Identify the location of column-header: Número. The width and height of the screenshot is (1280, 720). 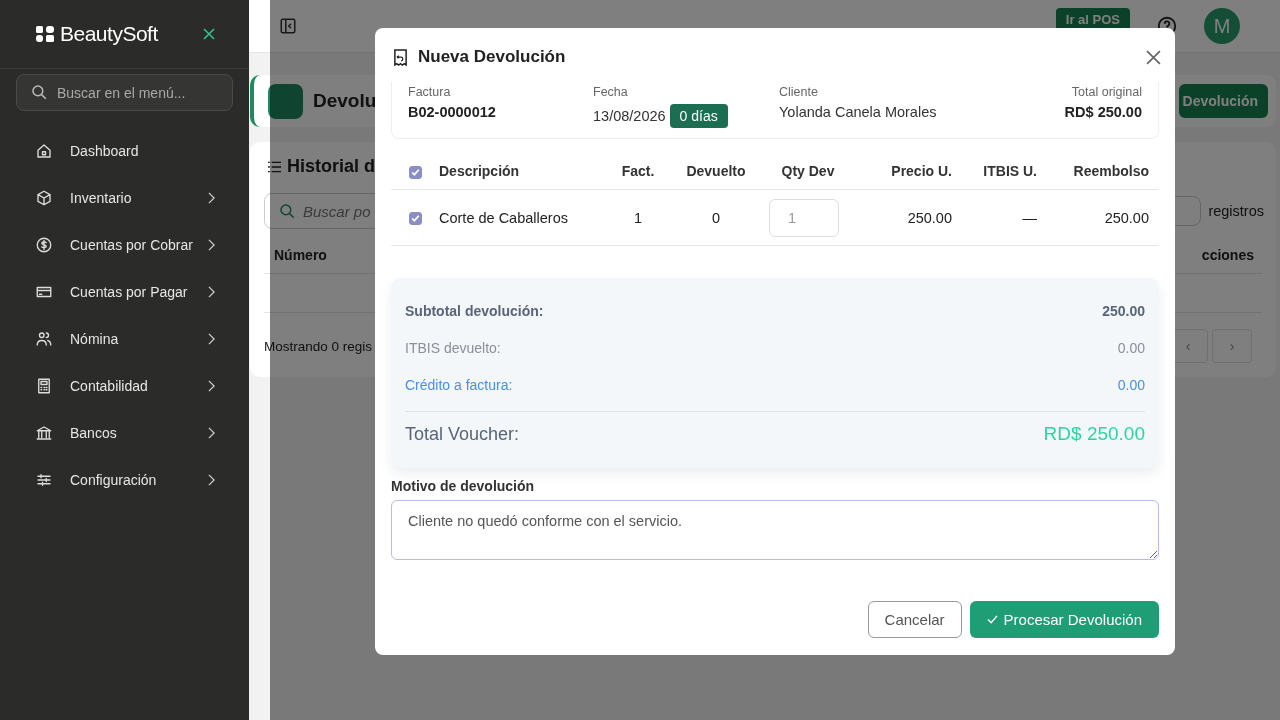
(300, 255).